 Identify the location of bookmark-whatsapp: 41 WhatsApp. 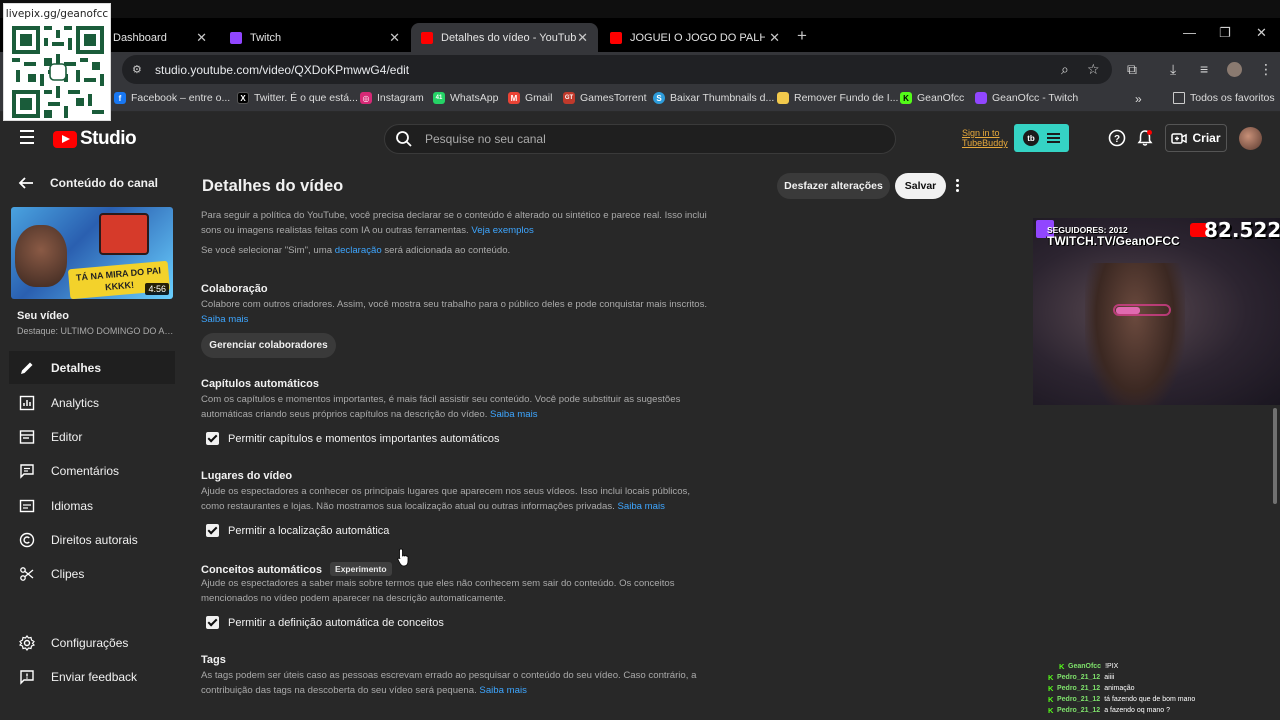
(465, 98).